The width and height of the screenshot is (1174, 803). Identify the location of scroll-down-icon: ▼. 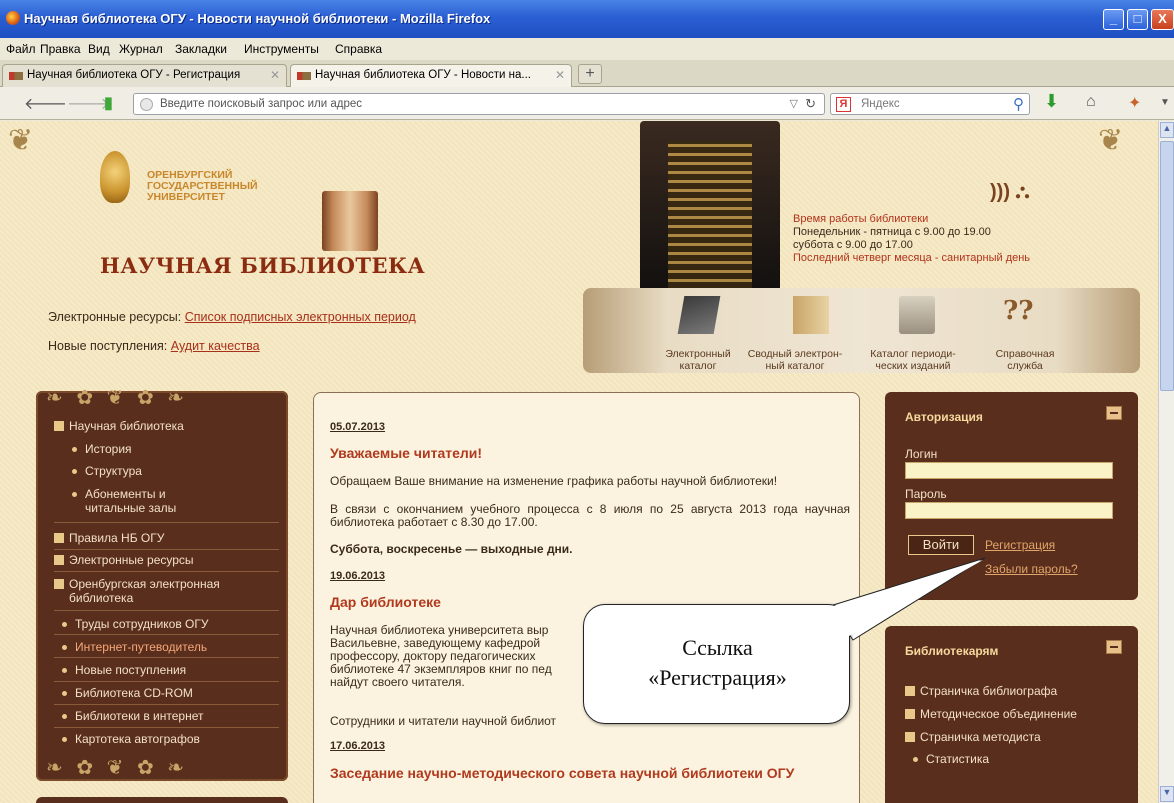
(1167, 794).